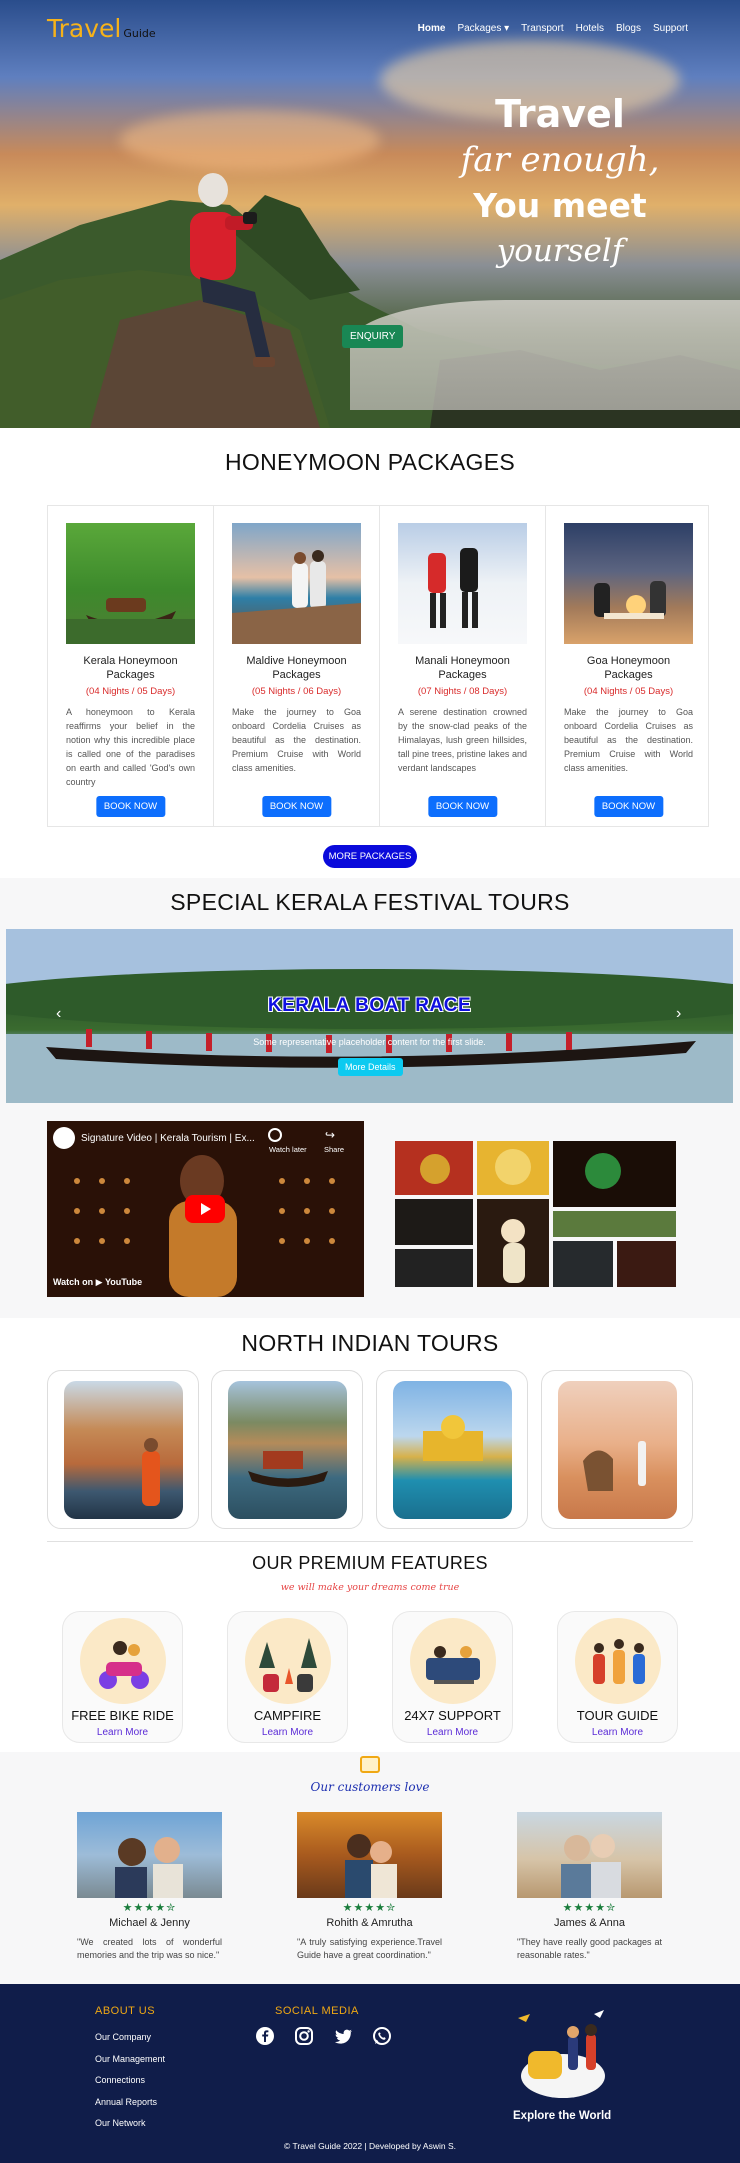 The width and height of the screenshot is (740, 2163). I want to click on testimonial-photo, so click(149, 1855).